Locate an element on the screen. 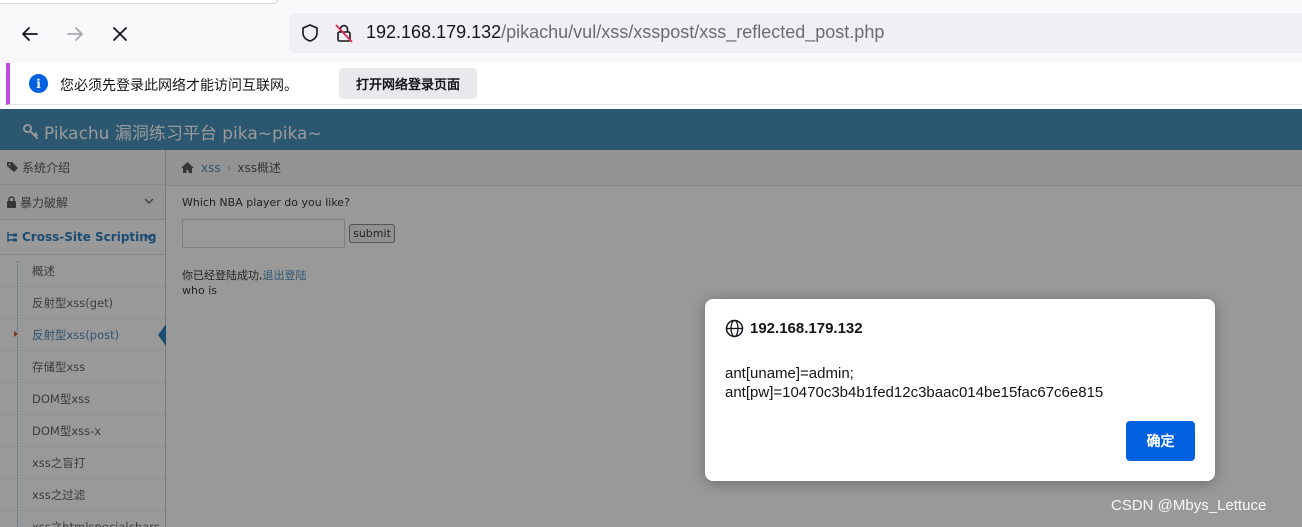 This screenshot has width=1302, height=527. globe-icon is located at coordinates (734, 328).